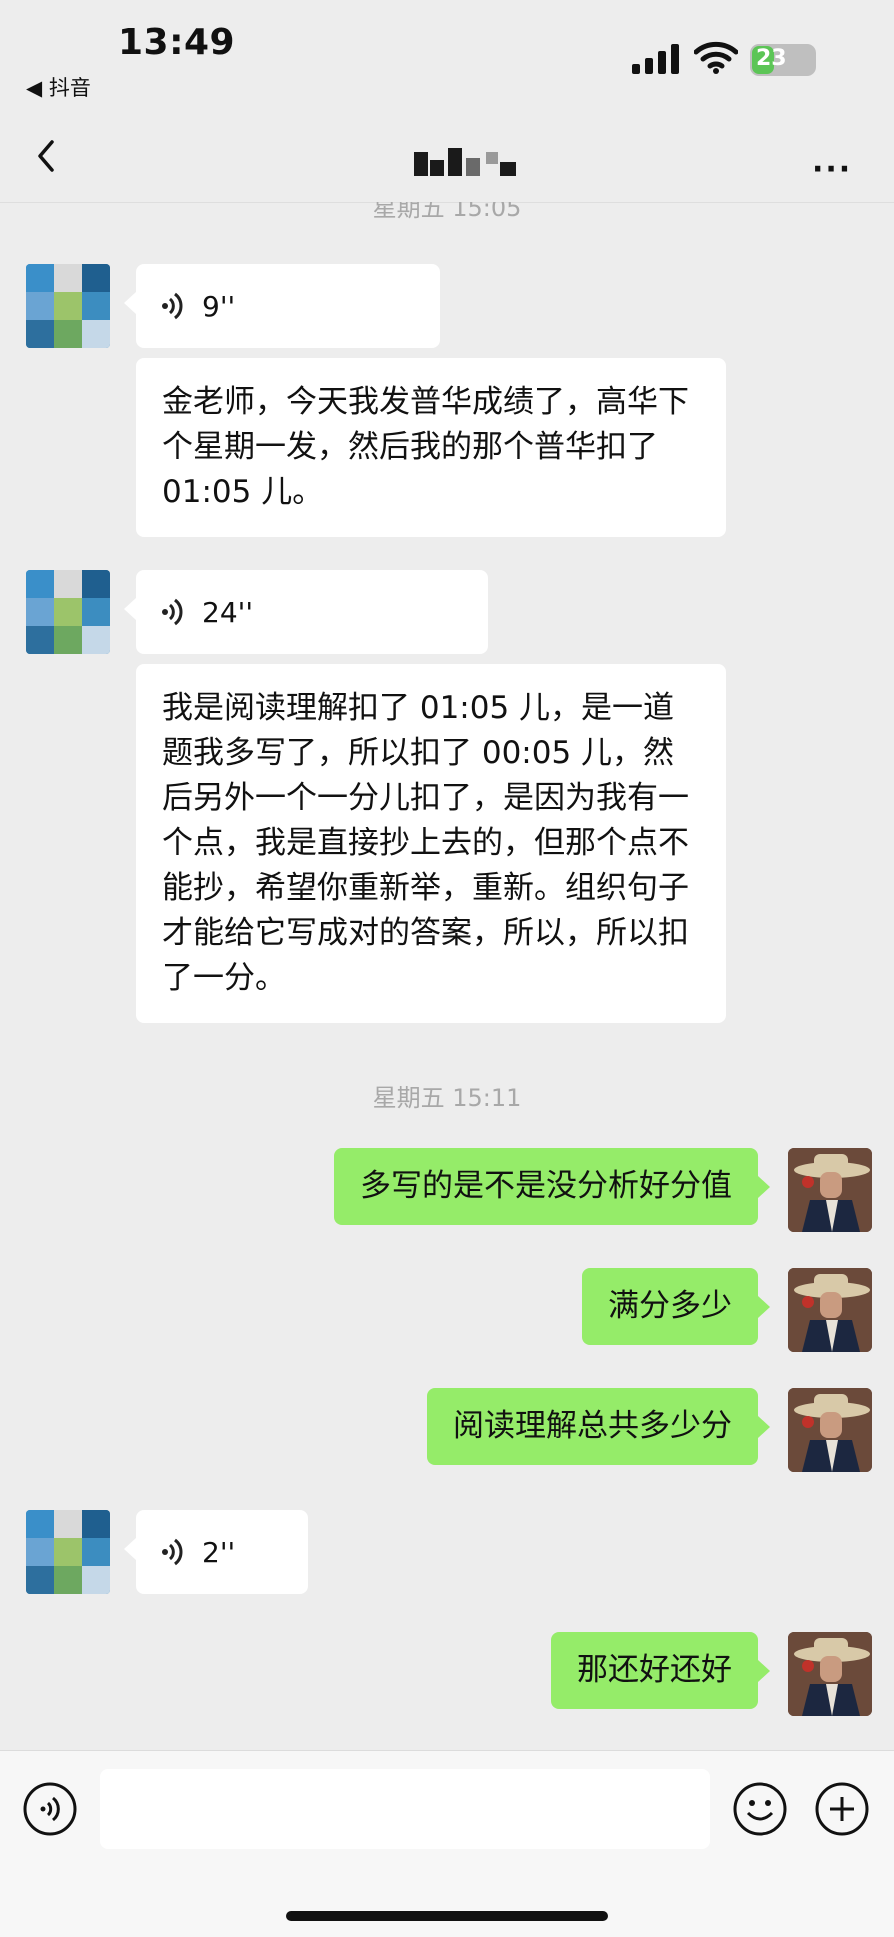  I want to click on sent-message: 多写的是不是没分析好分值, so click(552, 1186).